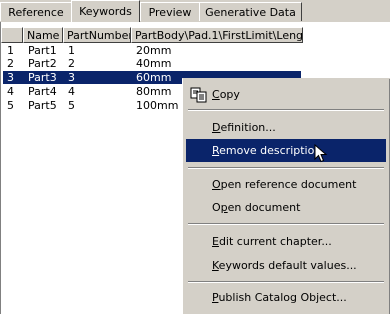  I want to click on table-row: 1 Part1 1 20mm, so click(152, 50).